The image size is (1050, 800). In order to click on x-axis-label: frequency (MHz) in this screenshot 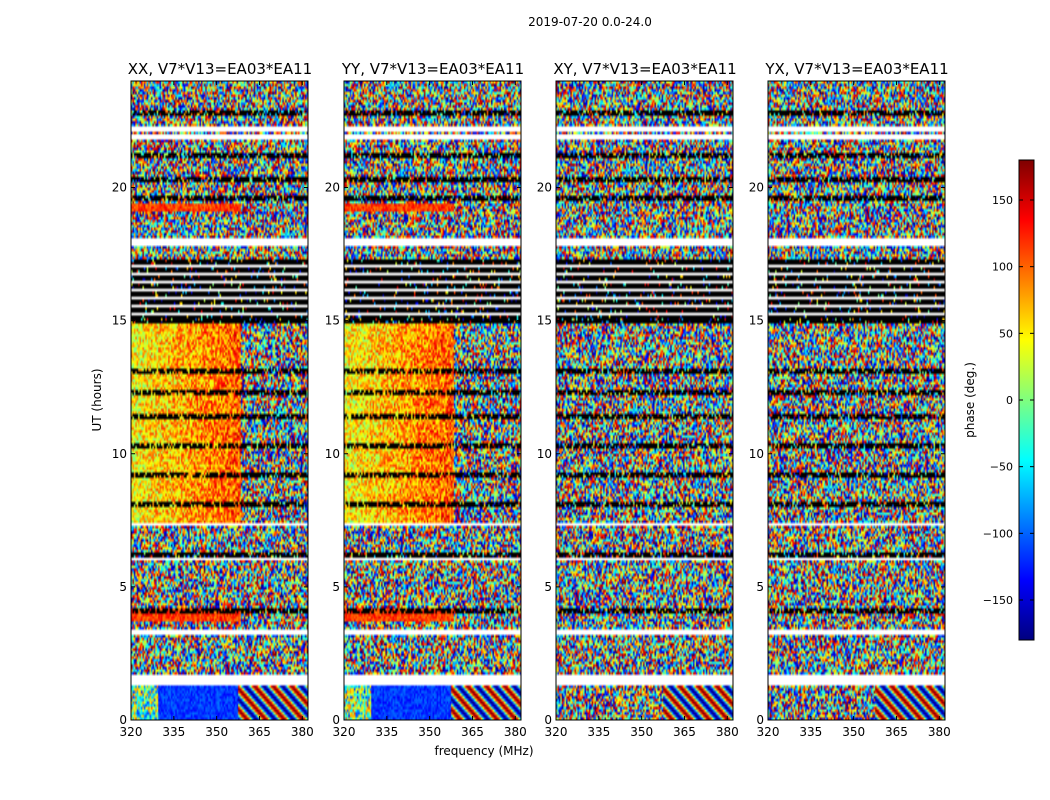, I will do `click(483, 751)`.